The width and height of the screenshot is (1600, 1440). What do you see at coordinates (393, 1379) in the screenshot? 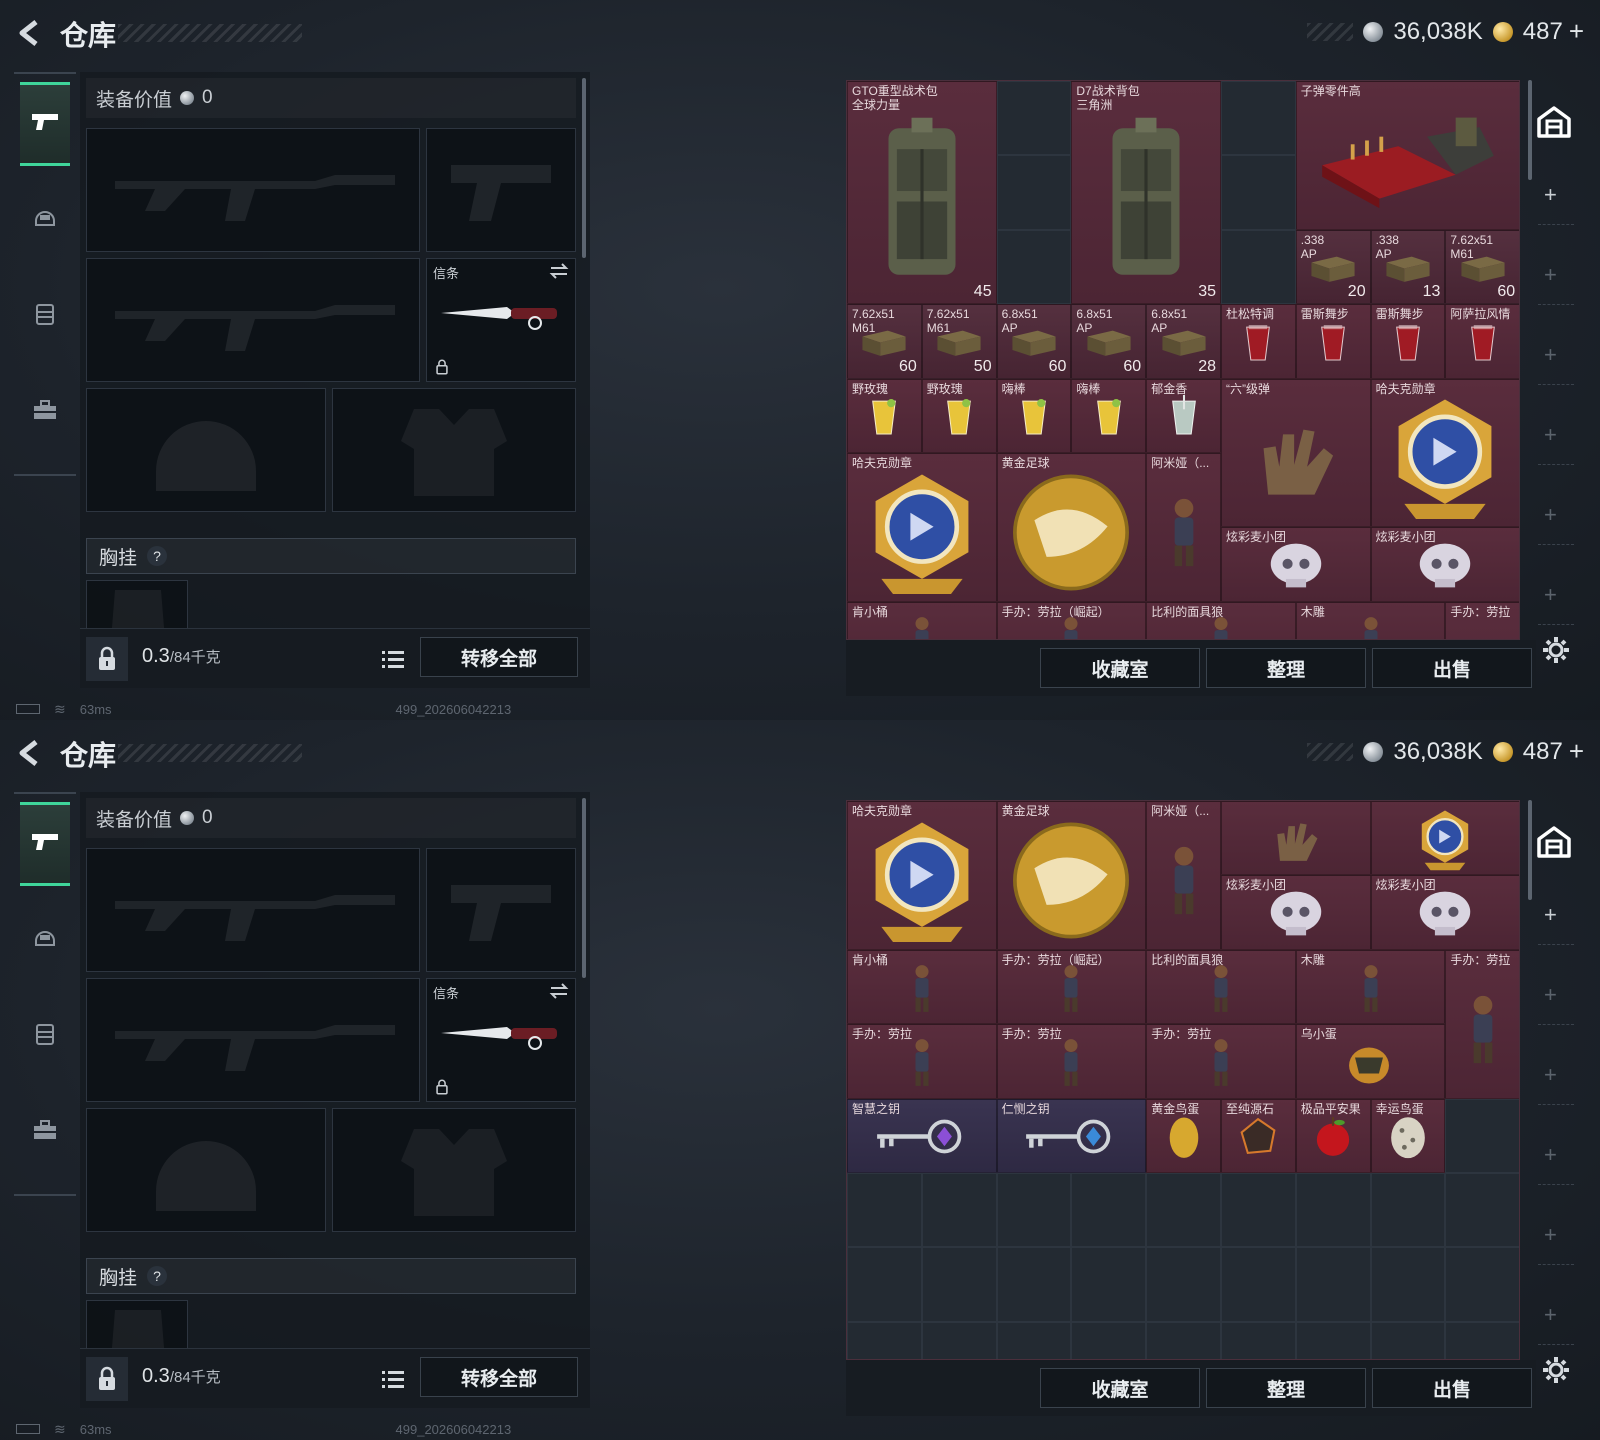
I see `list-icon` at bounding box center [393, 1379].